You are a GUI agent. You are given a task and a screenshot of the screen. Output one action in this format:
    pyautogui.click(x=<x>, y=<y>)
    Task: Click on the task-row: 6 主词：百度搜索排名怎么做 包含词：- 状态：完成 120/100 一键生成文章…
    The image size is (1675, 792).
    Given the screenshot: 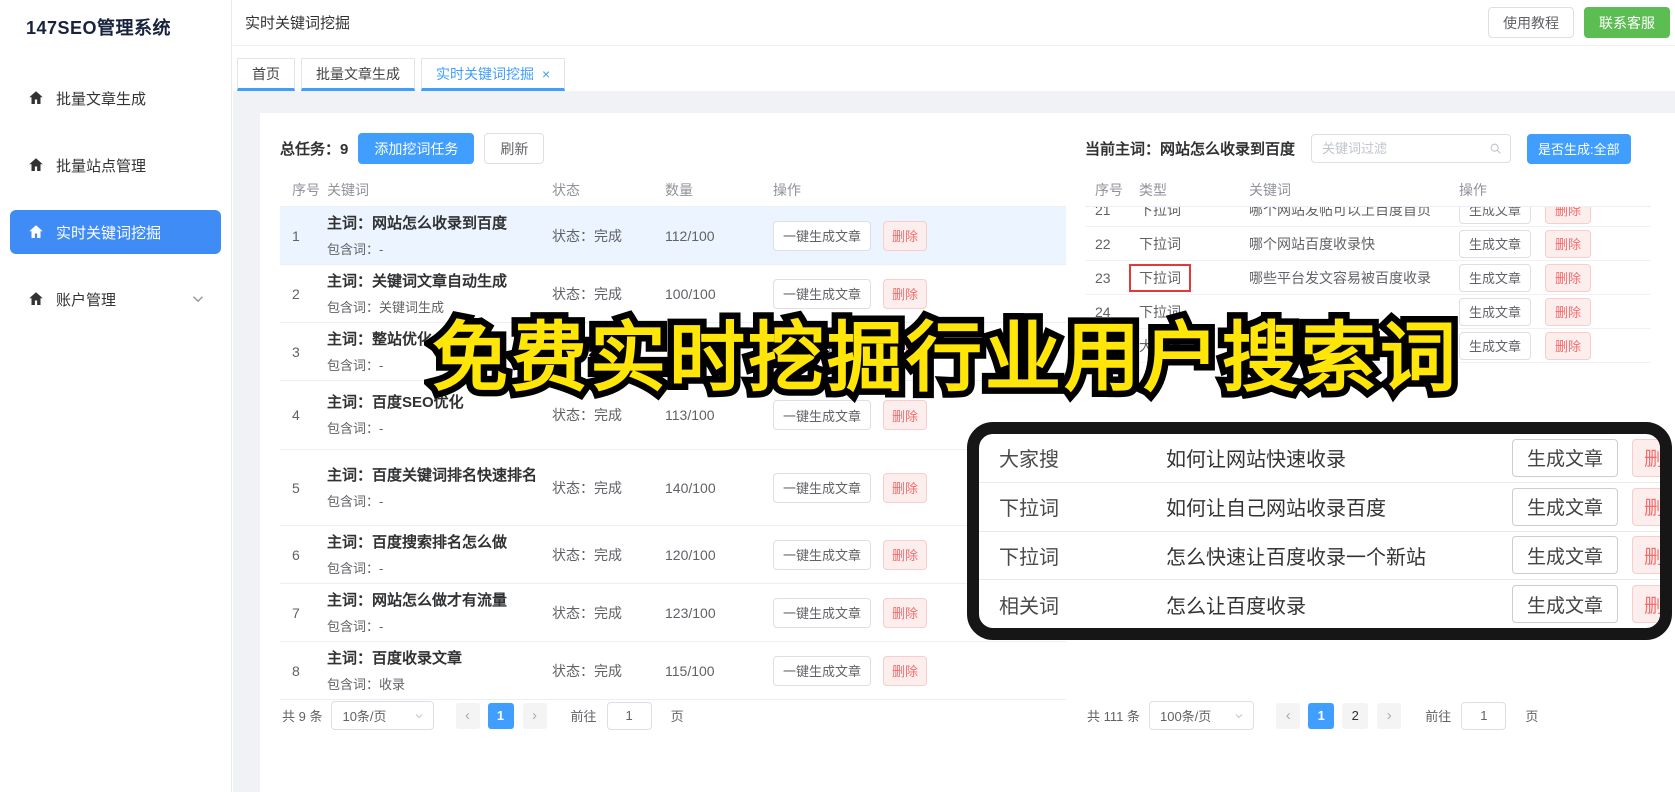 What is the action you would take?
    pyautogui.click(x=673, y=555)
    